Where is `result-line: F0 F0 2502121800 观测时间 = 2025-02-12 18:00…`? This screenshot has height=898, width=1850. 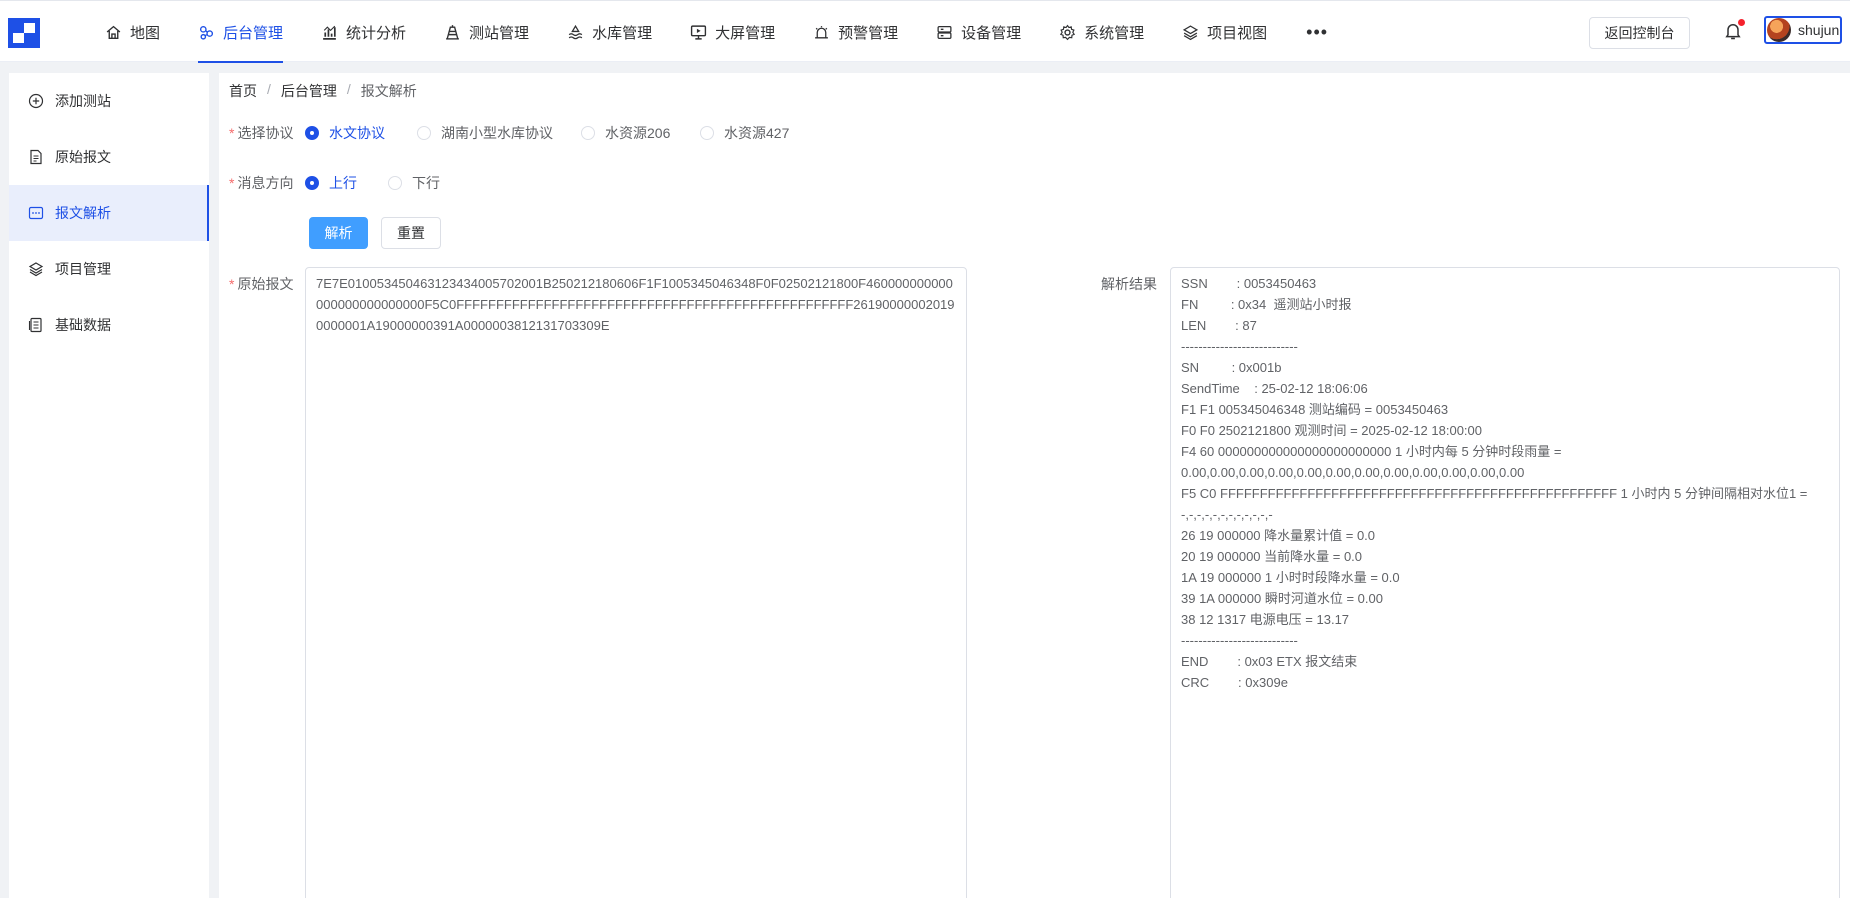 result-line: F0 F0 2502121800 观测时间 = 2025-02-12 18:00… is located at coordinates (1332, 430).